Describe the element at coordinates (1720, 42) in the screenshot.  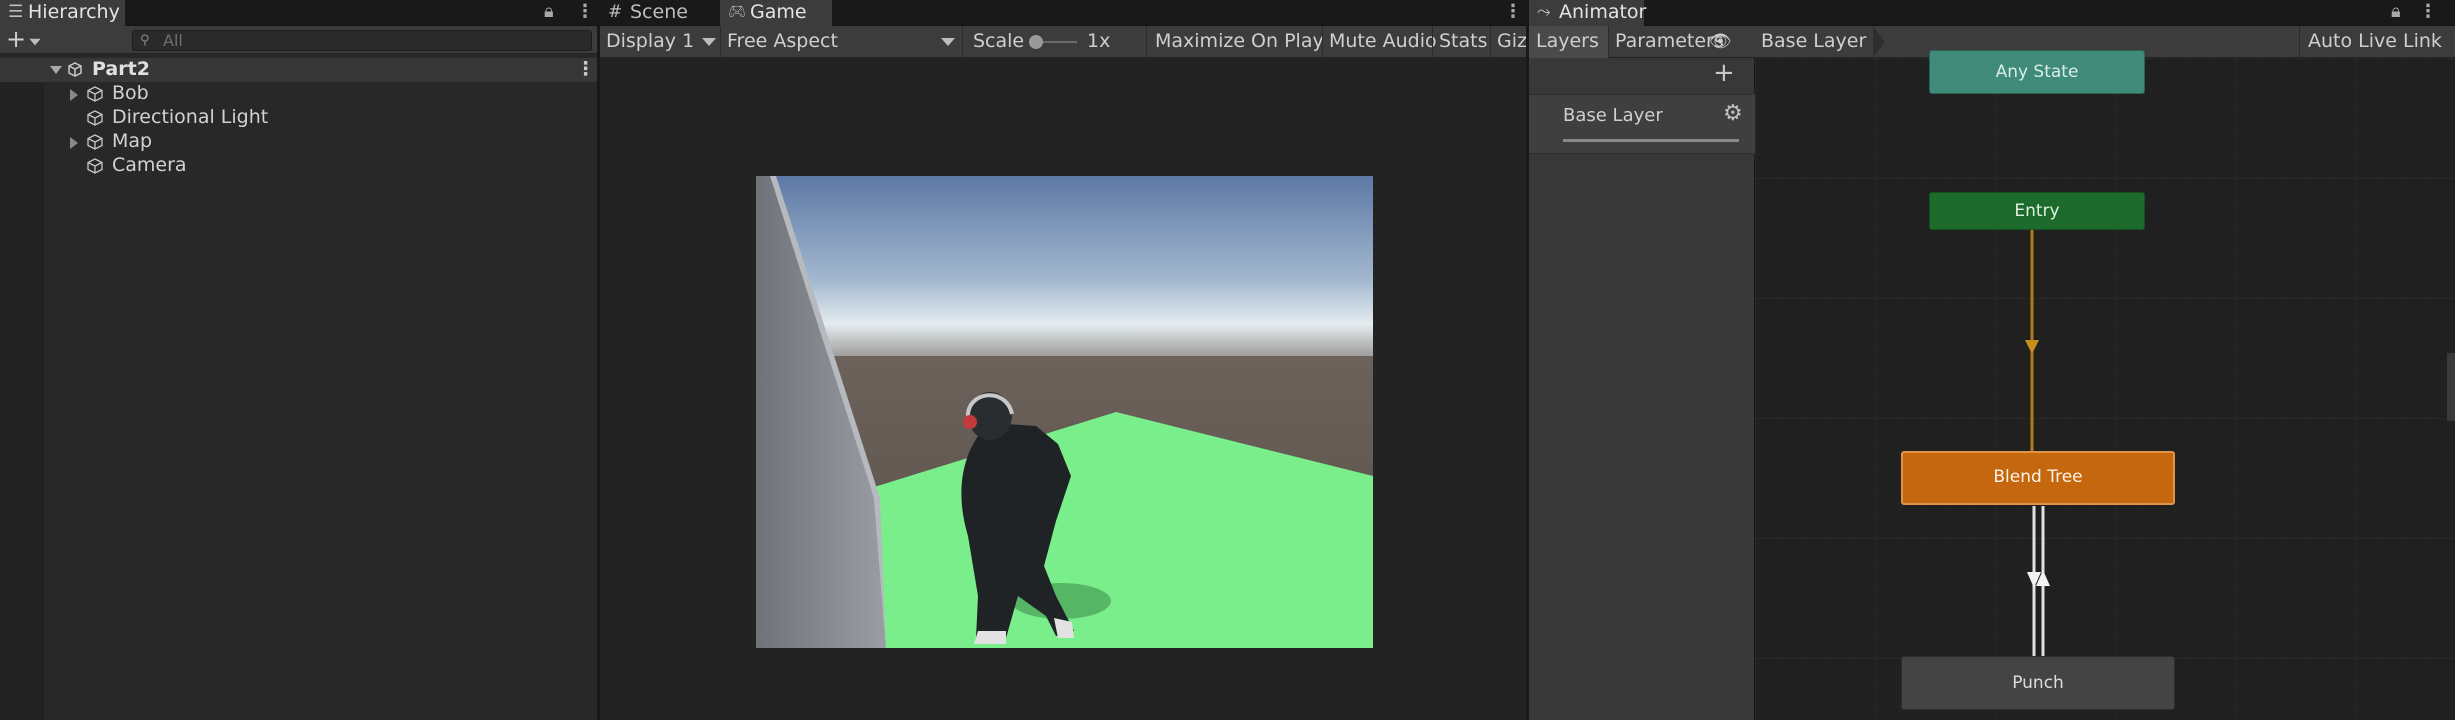
I see `eye-icon: 👁︎` at that location.